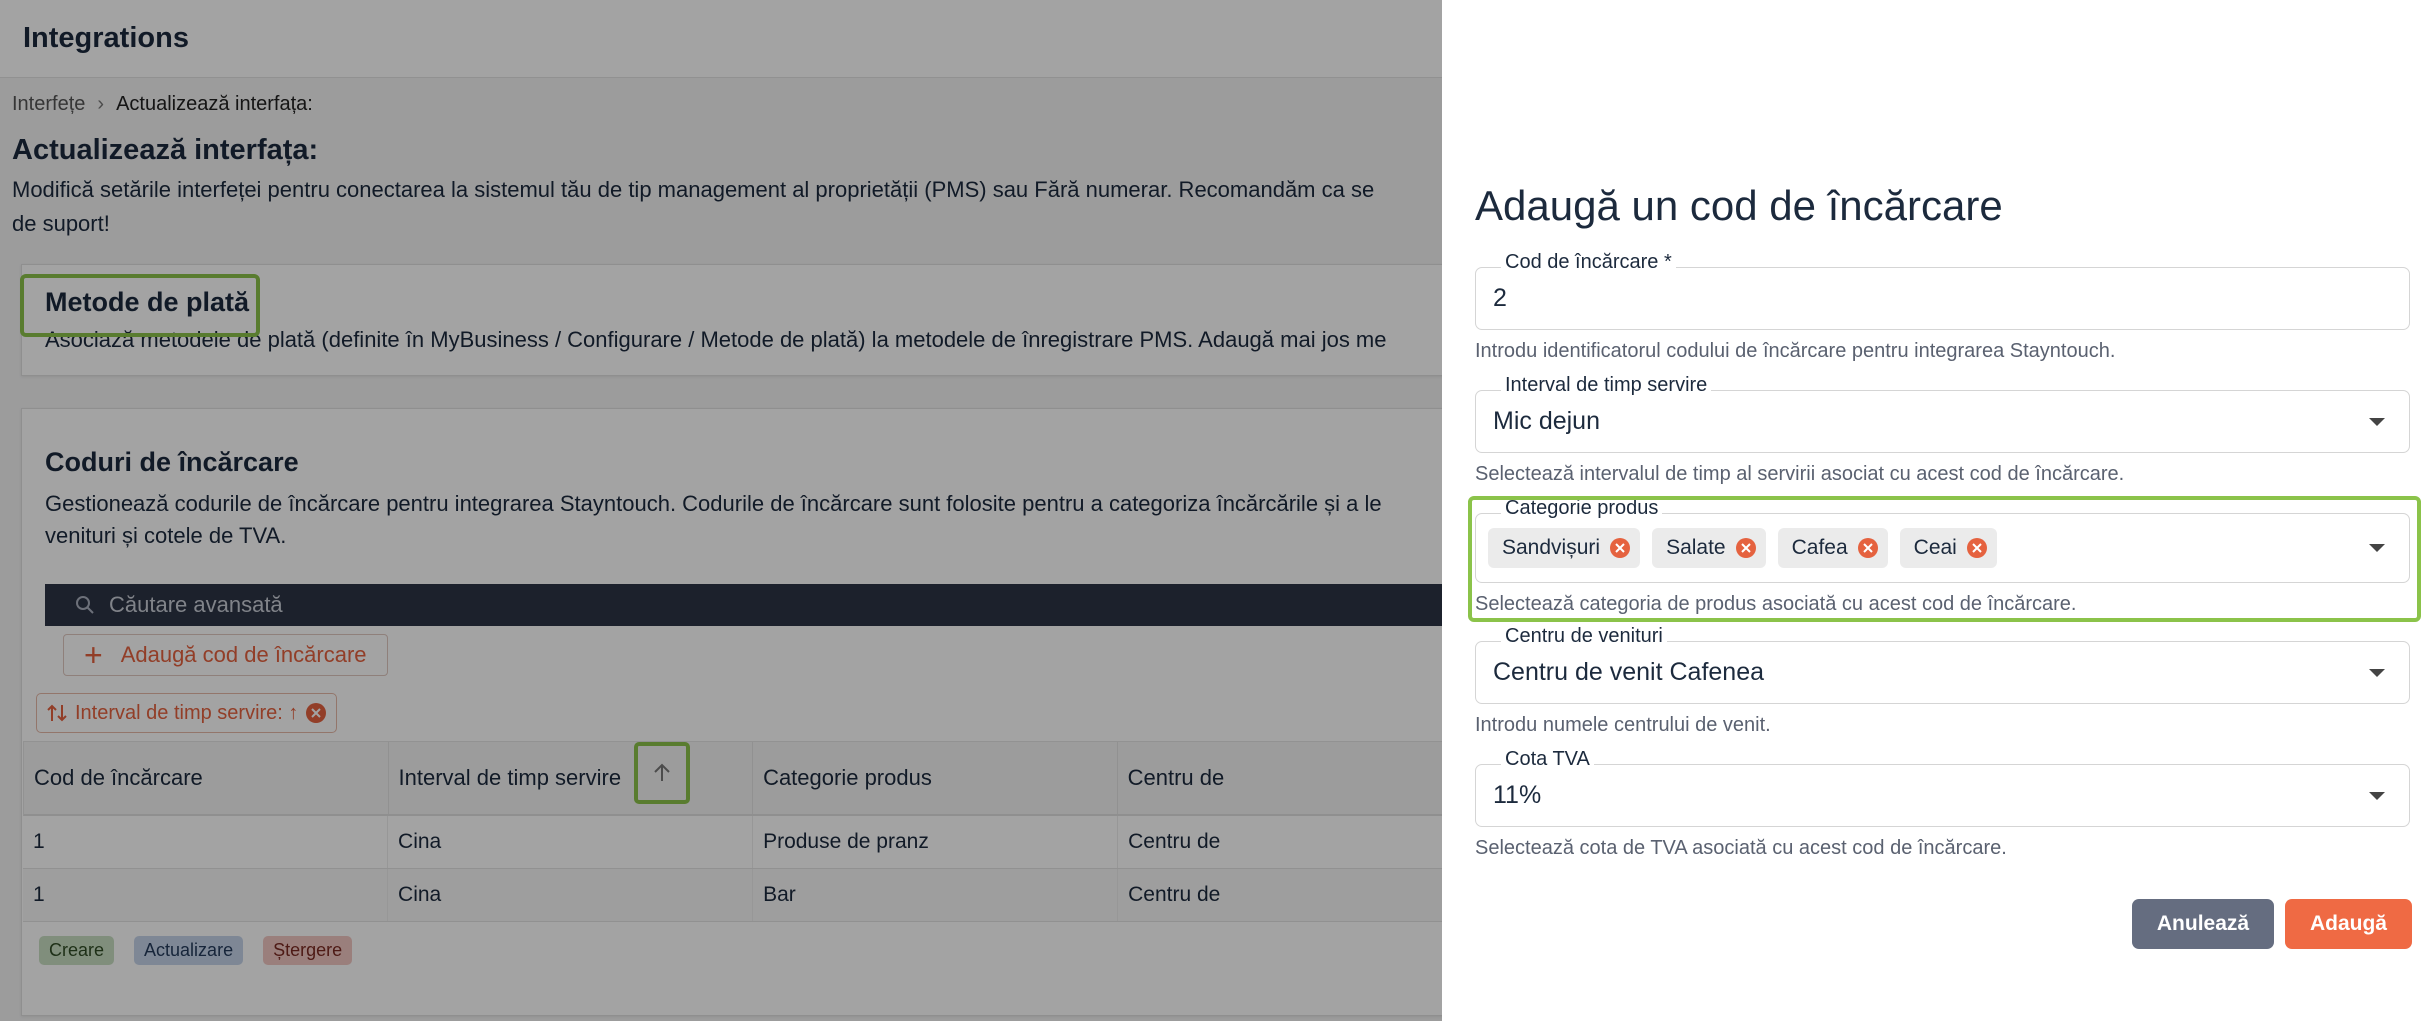  Describe the element at coordinates (1944, 559) in the screenshot. I see `product-category-highlight` at that location.